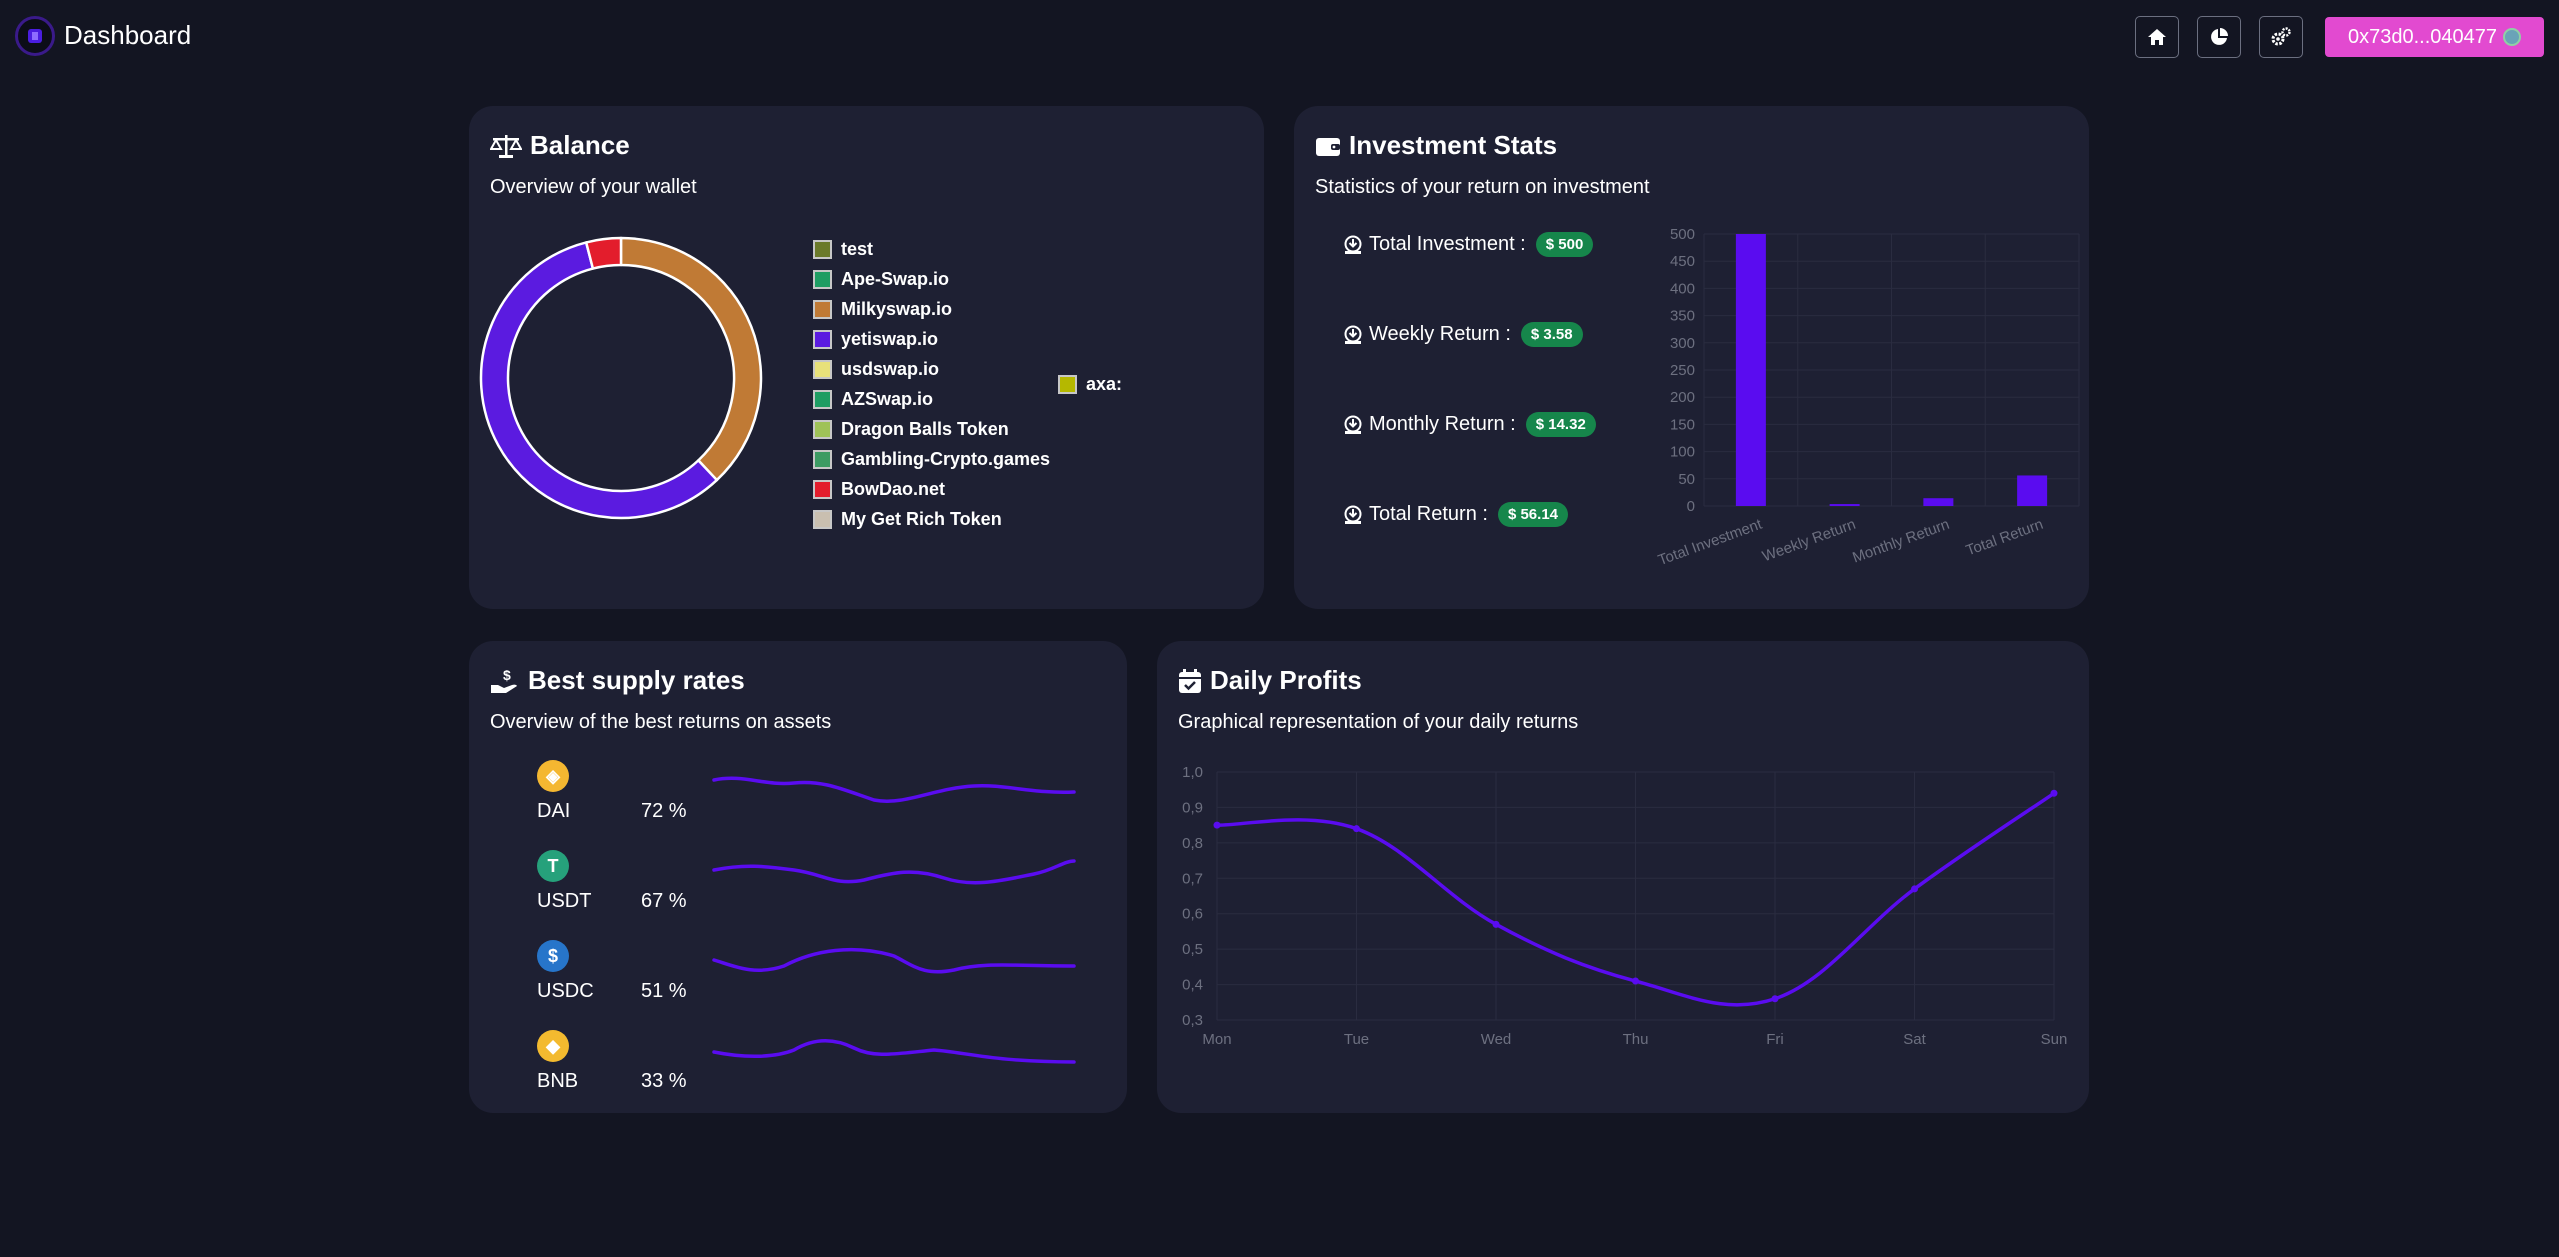 Image resolution: width=2559 pixels, height=1257 pixels. What do you see at coordinates (1279, 36) in the screenshot?
I see `top-bar: Dashboard 0x73d0...040477` at bounding box center [1279, 36].